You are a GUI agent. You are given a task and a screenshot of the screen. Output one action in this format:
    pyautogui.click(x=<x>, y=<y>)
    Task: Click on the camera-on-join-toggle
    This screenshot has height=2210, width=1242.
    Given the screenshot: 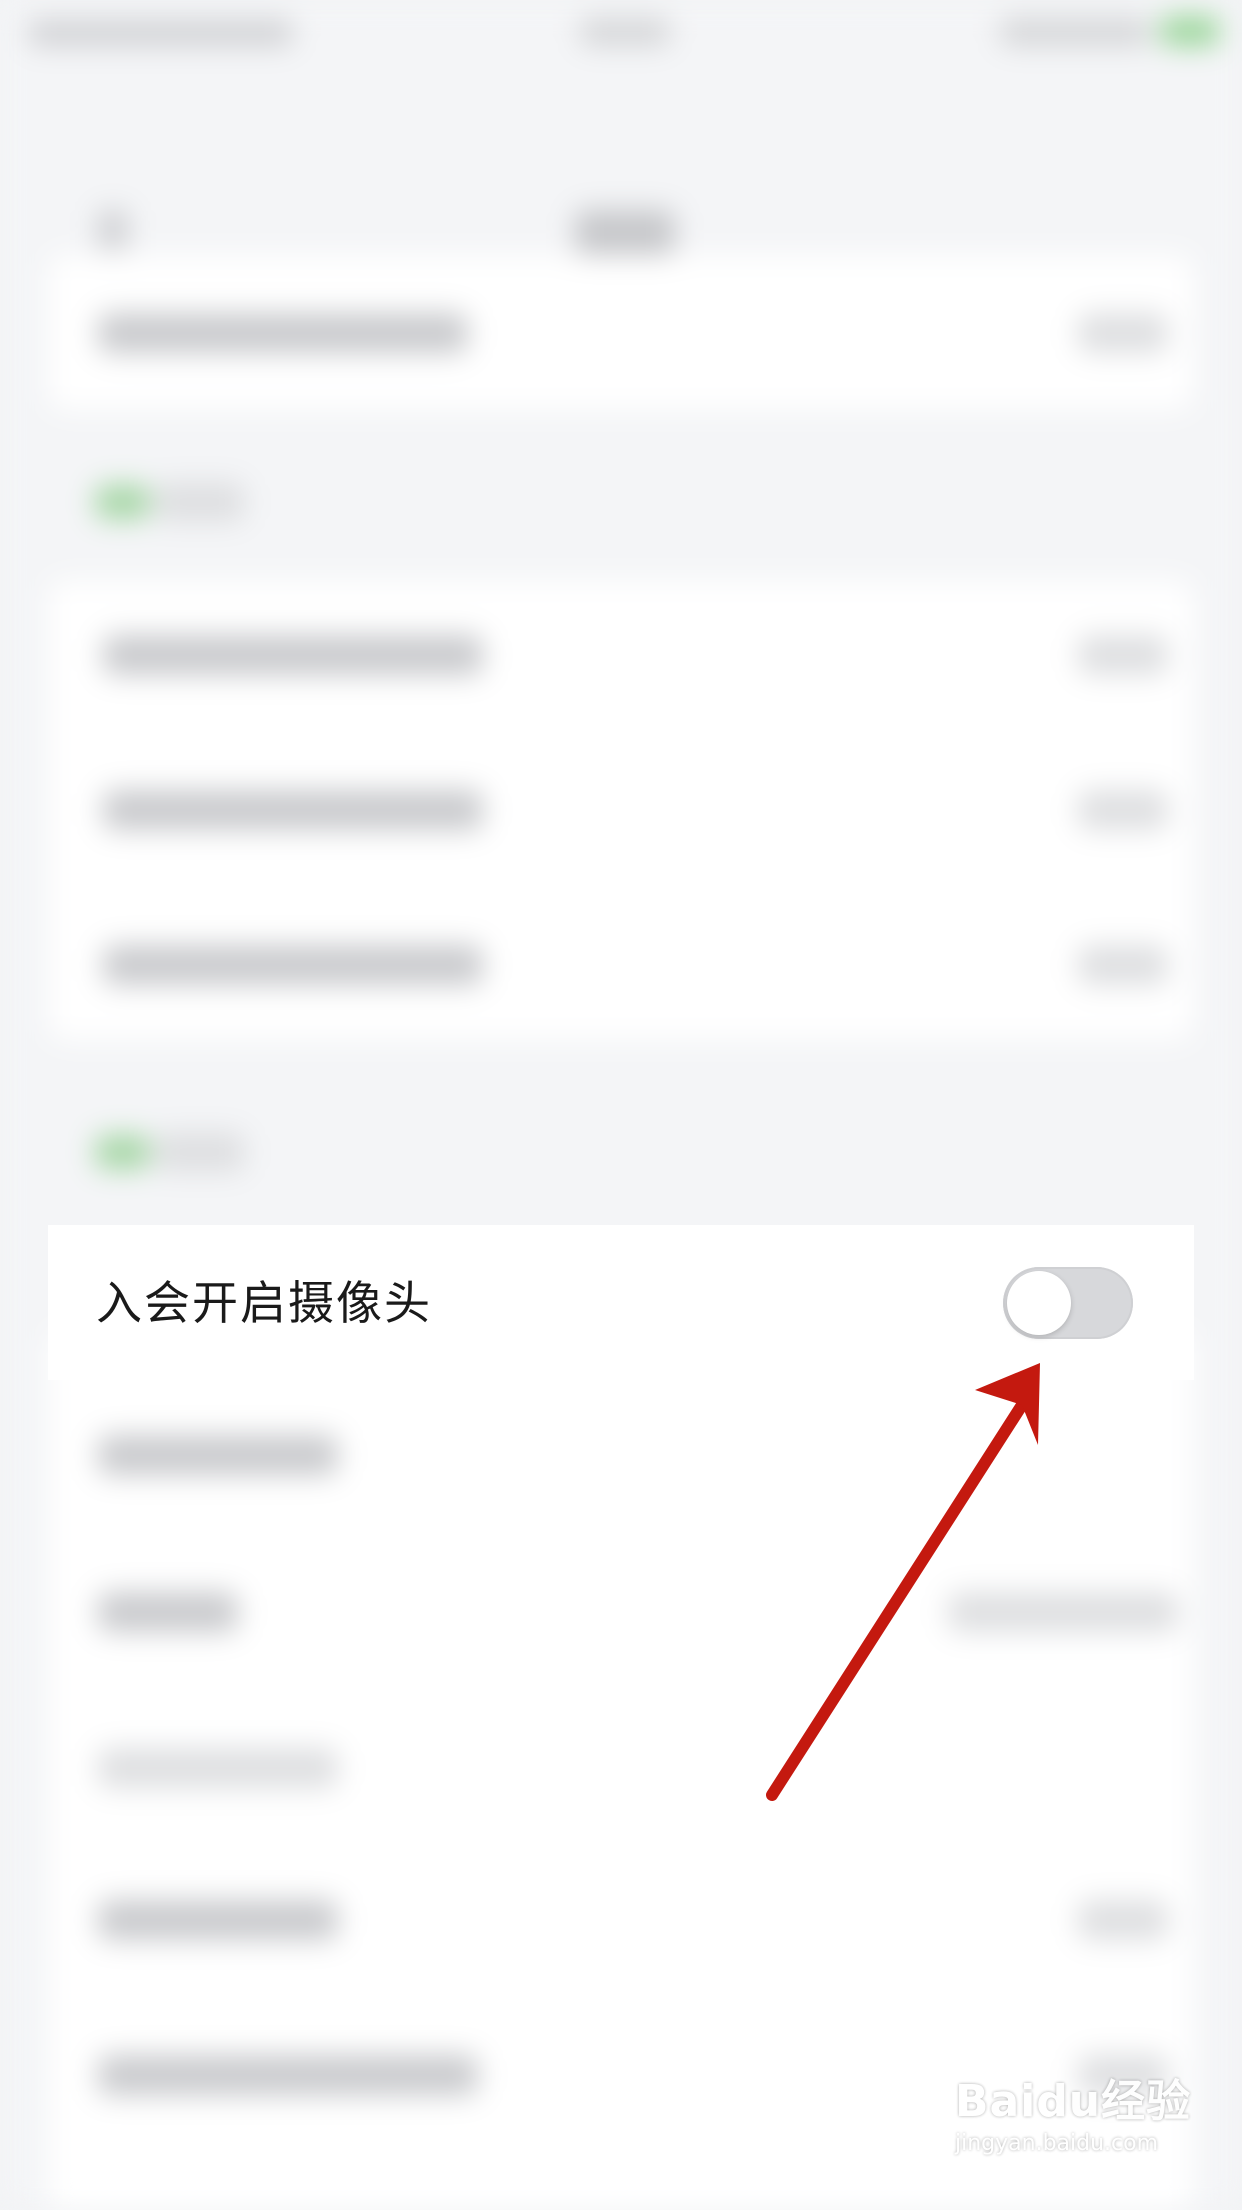 What is the action you would take?
    pyautogui.click(x=1068, y=1303)
    